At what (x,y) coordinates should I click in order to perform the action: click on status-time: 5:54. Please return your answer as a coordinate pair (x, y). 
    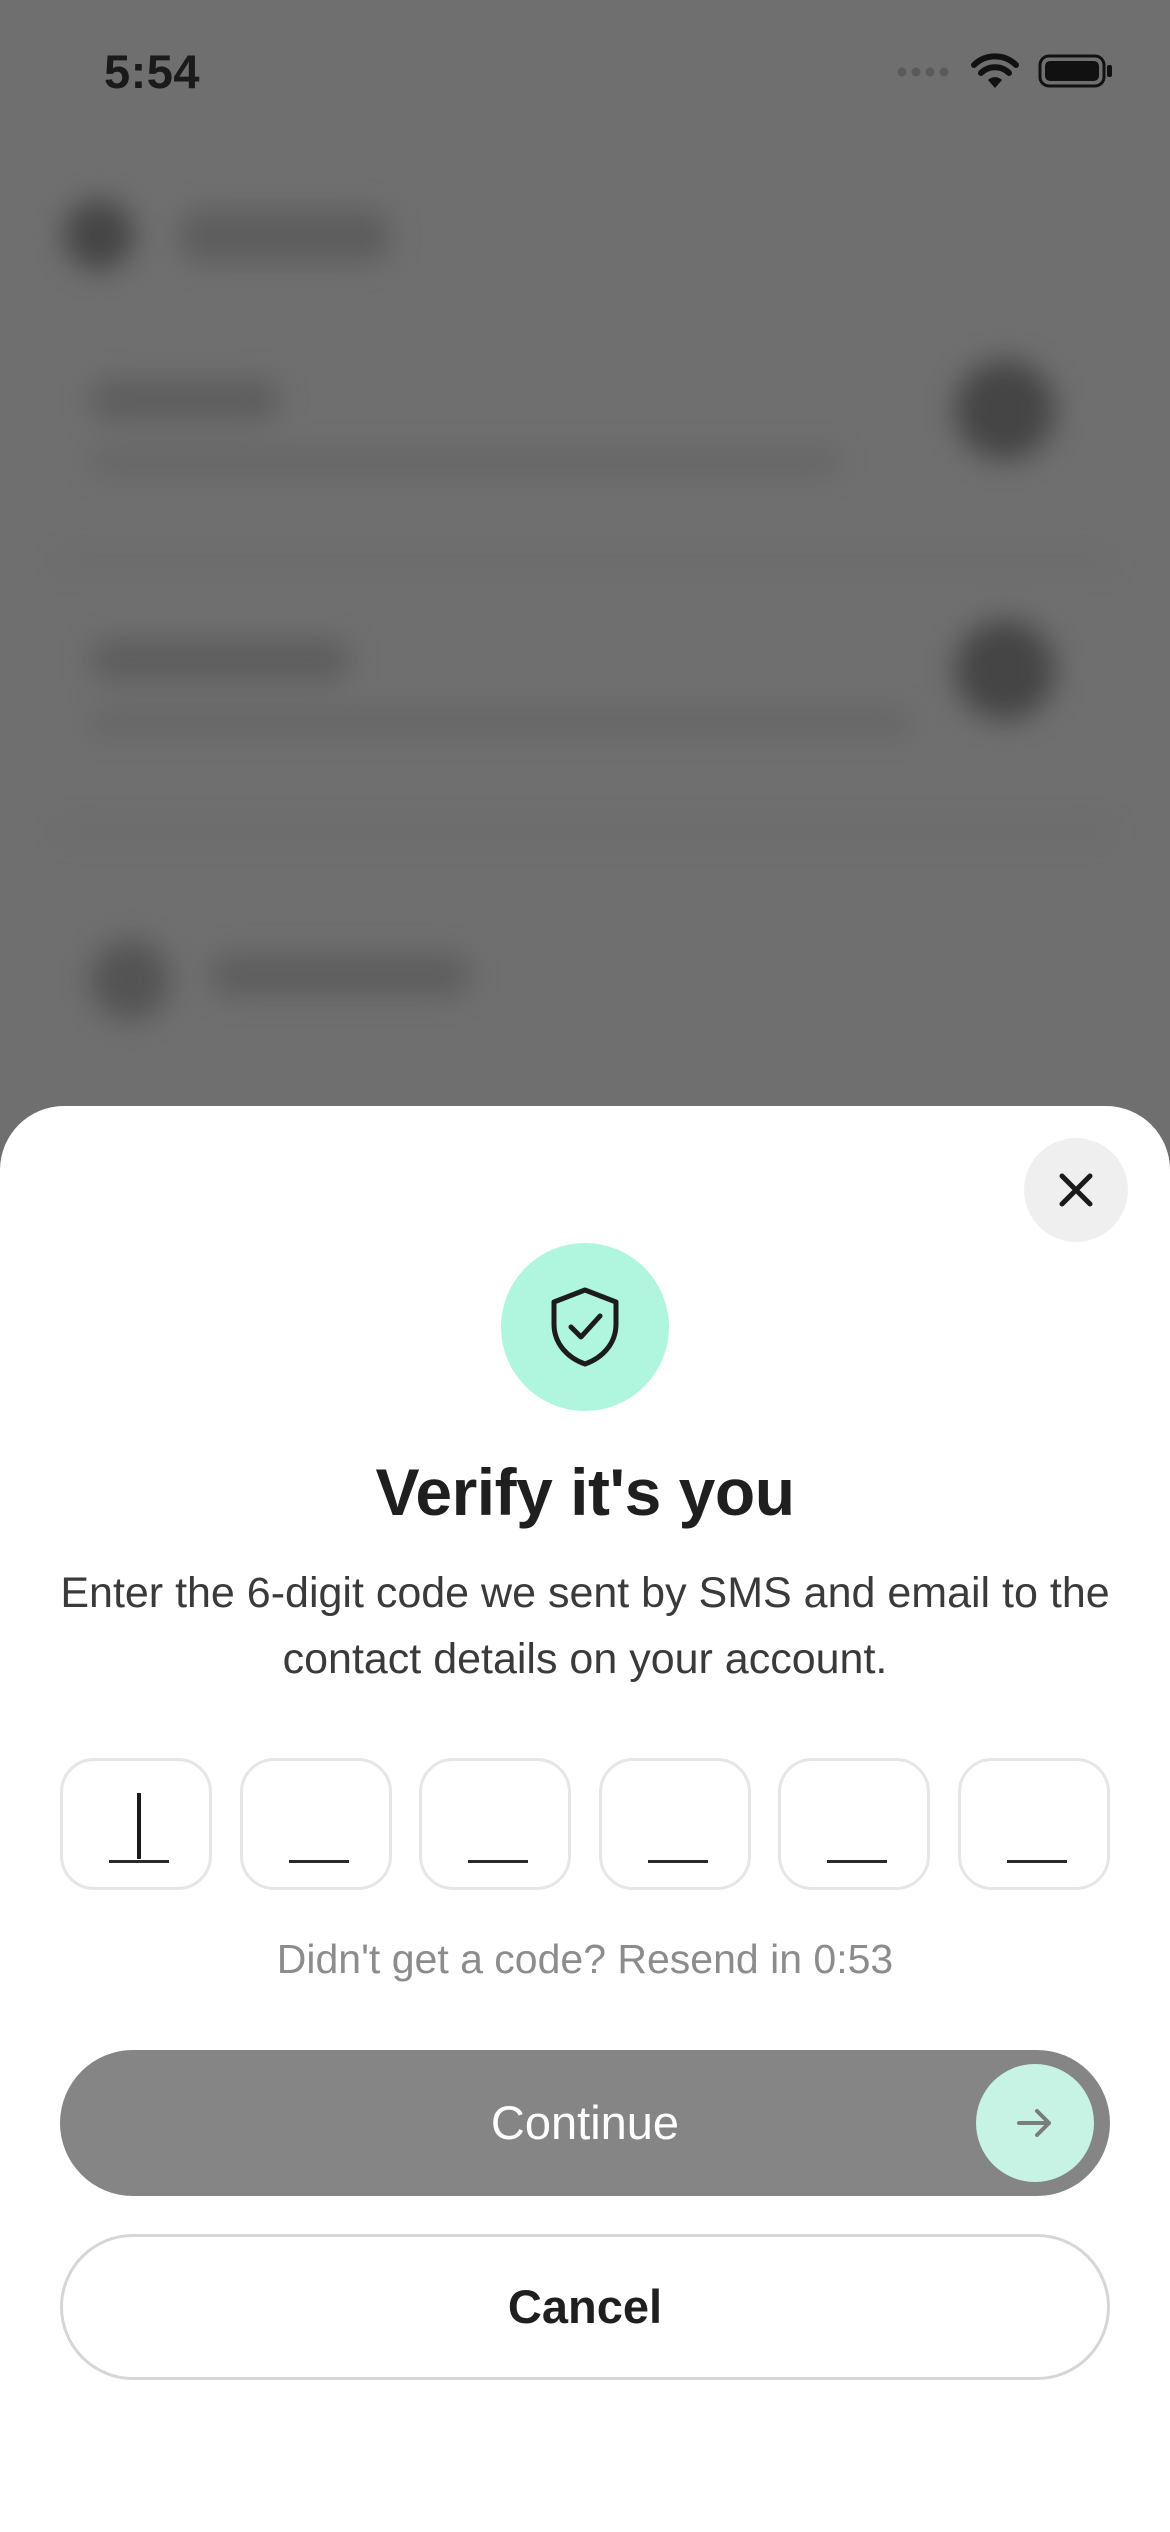
    Looking at the image, I should click on (152, 71).